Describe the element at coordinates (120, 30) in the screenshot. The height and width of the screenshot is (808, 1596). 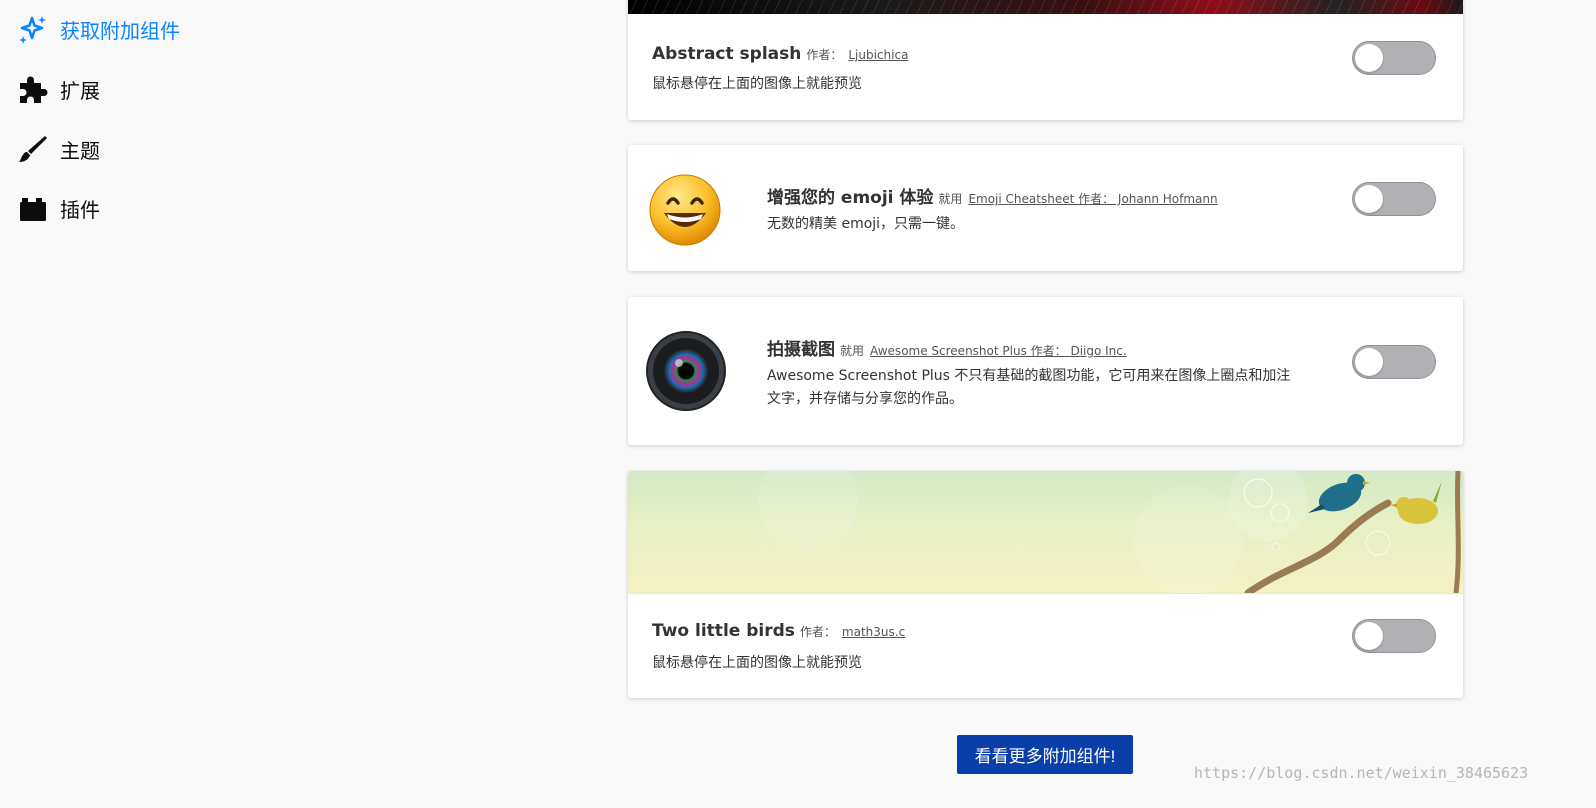
I see `sidebar-item-label: 获取附加组件` at that location.